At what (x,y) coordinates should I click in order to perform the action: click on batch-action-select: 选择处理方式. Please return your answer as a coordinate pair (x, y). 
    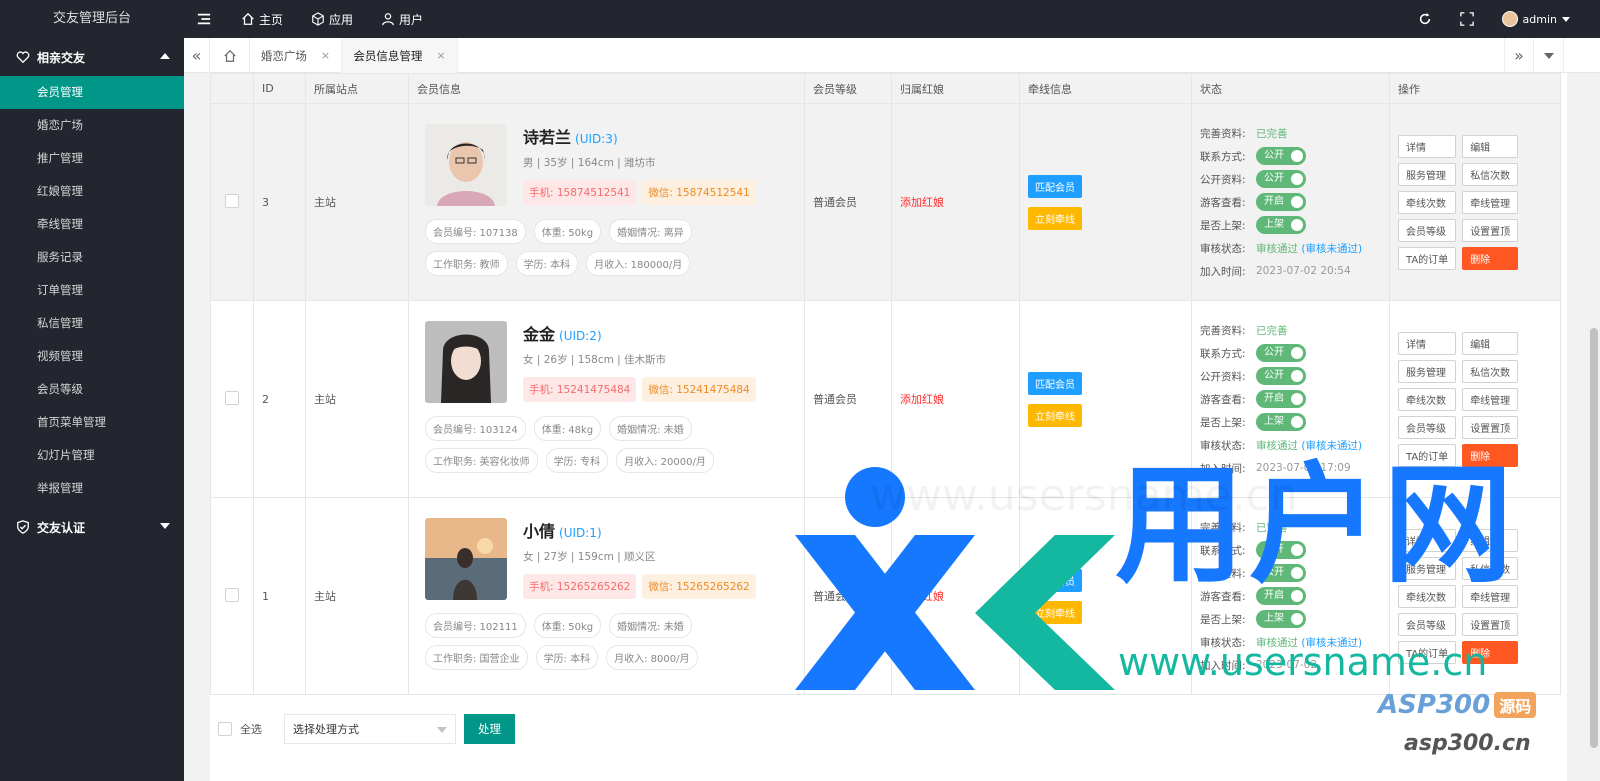
    Looking at the image, I should click on (370, 729).